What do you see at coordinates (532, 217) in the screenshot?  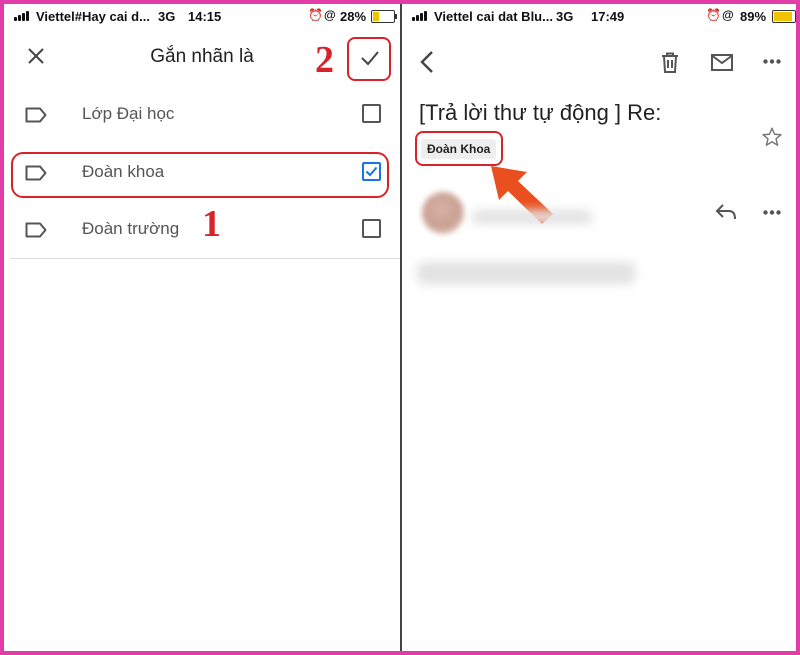 I see `sender-name-blurred` at bounding box center [532, 217].